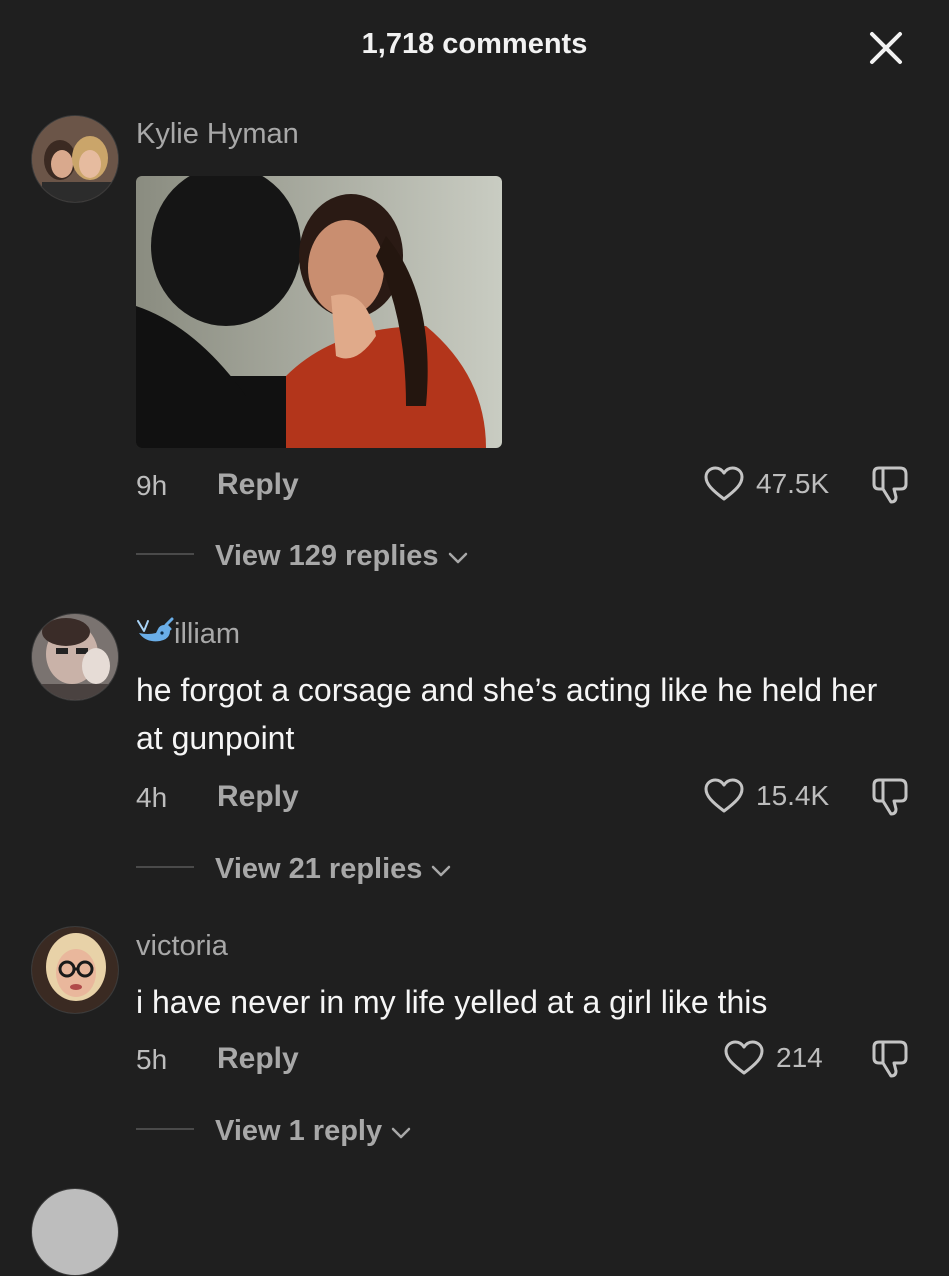 This screenshot has width=949, height=1276. I want to click on close-icon, so click(886, 48).